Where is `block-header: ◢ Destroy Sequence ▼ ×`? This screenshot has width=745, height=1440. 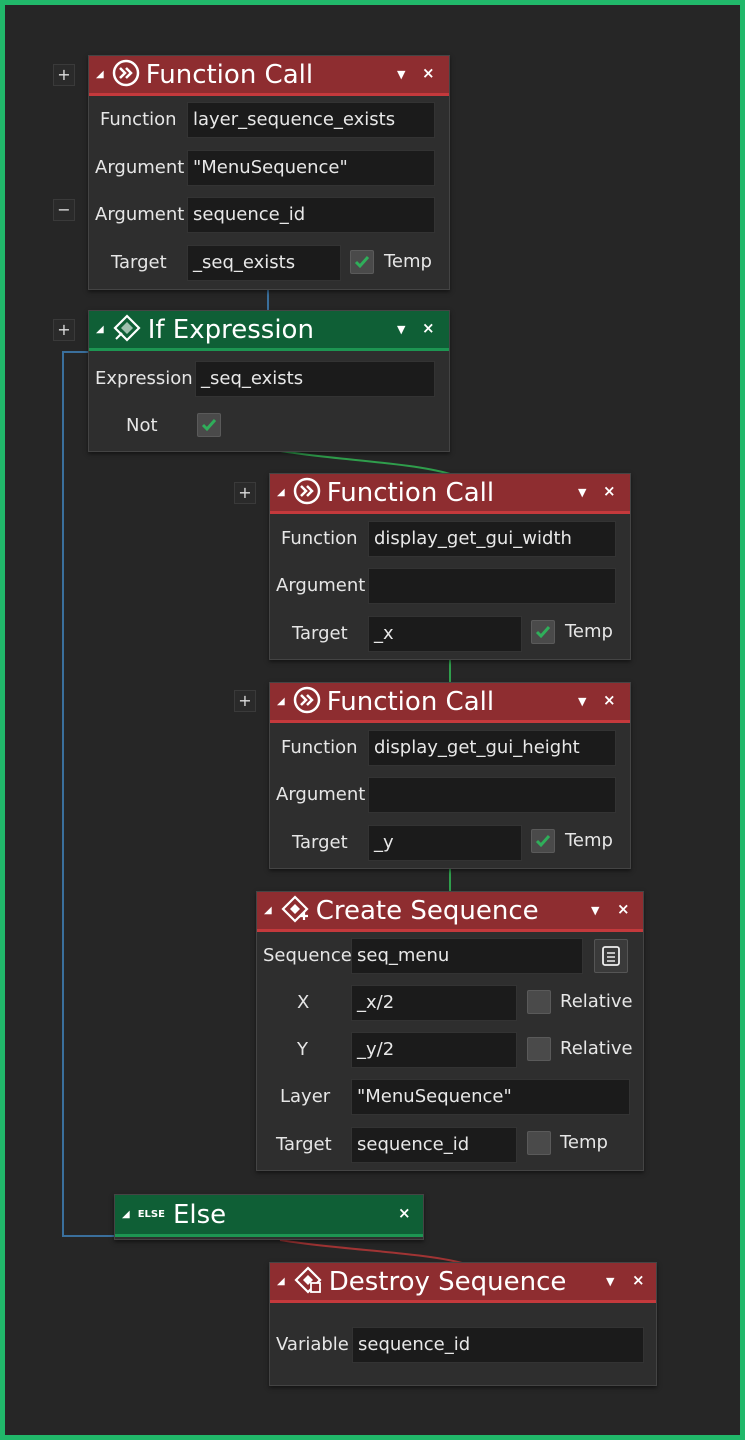
block-header: ◢ Destroy Sequence ▼ × is located at coordinates (463, 1283).